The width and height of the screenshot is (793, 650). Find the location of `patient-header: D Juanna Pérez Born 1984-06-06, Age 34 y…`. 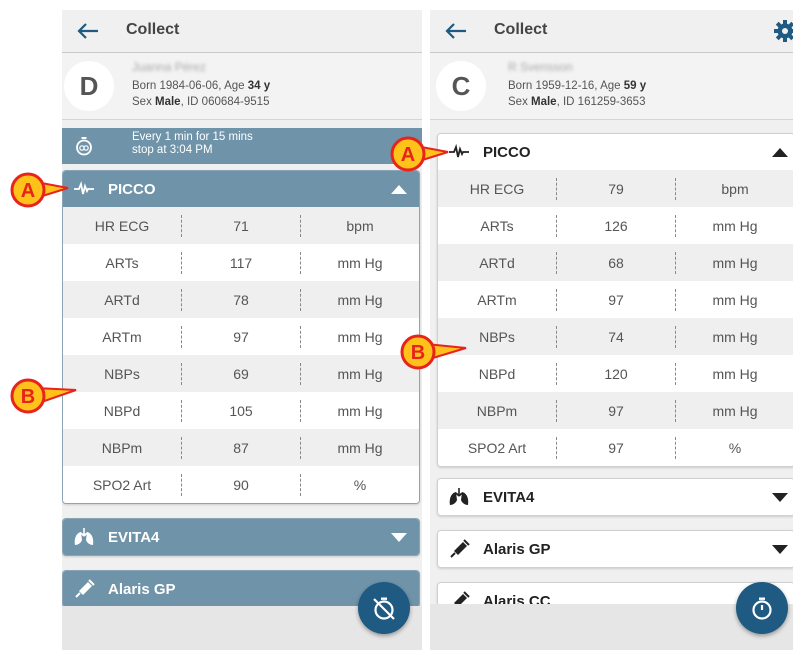

patient-header: D Juanna Pérez Born 1984-06-06, Age 34 y… is located at coordinates (242, 86).